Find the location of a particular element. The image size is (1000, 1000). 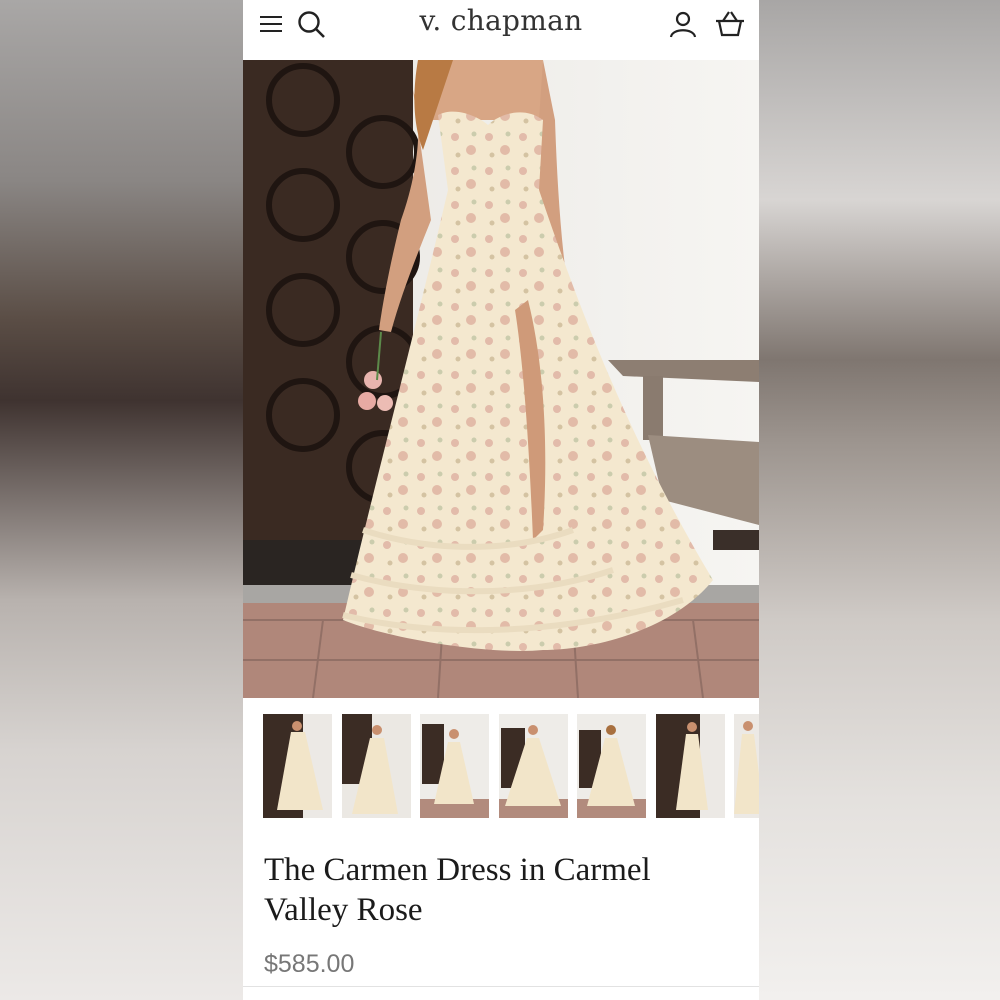

site-header: v. chapman is located at coordinates (501, 30).